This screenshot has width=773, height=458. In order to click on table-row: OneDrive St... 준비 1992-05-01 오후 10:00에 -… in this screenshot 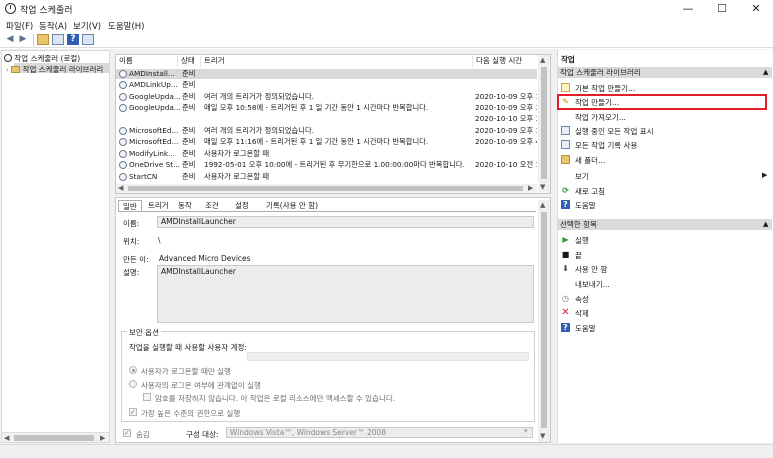, I will do `click(326, 165)`.